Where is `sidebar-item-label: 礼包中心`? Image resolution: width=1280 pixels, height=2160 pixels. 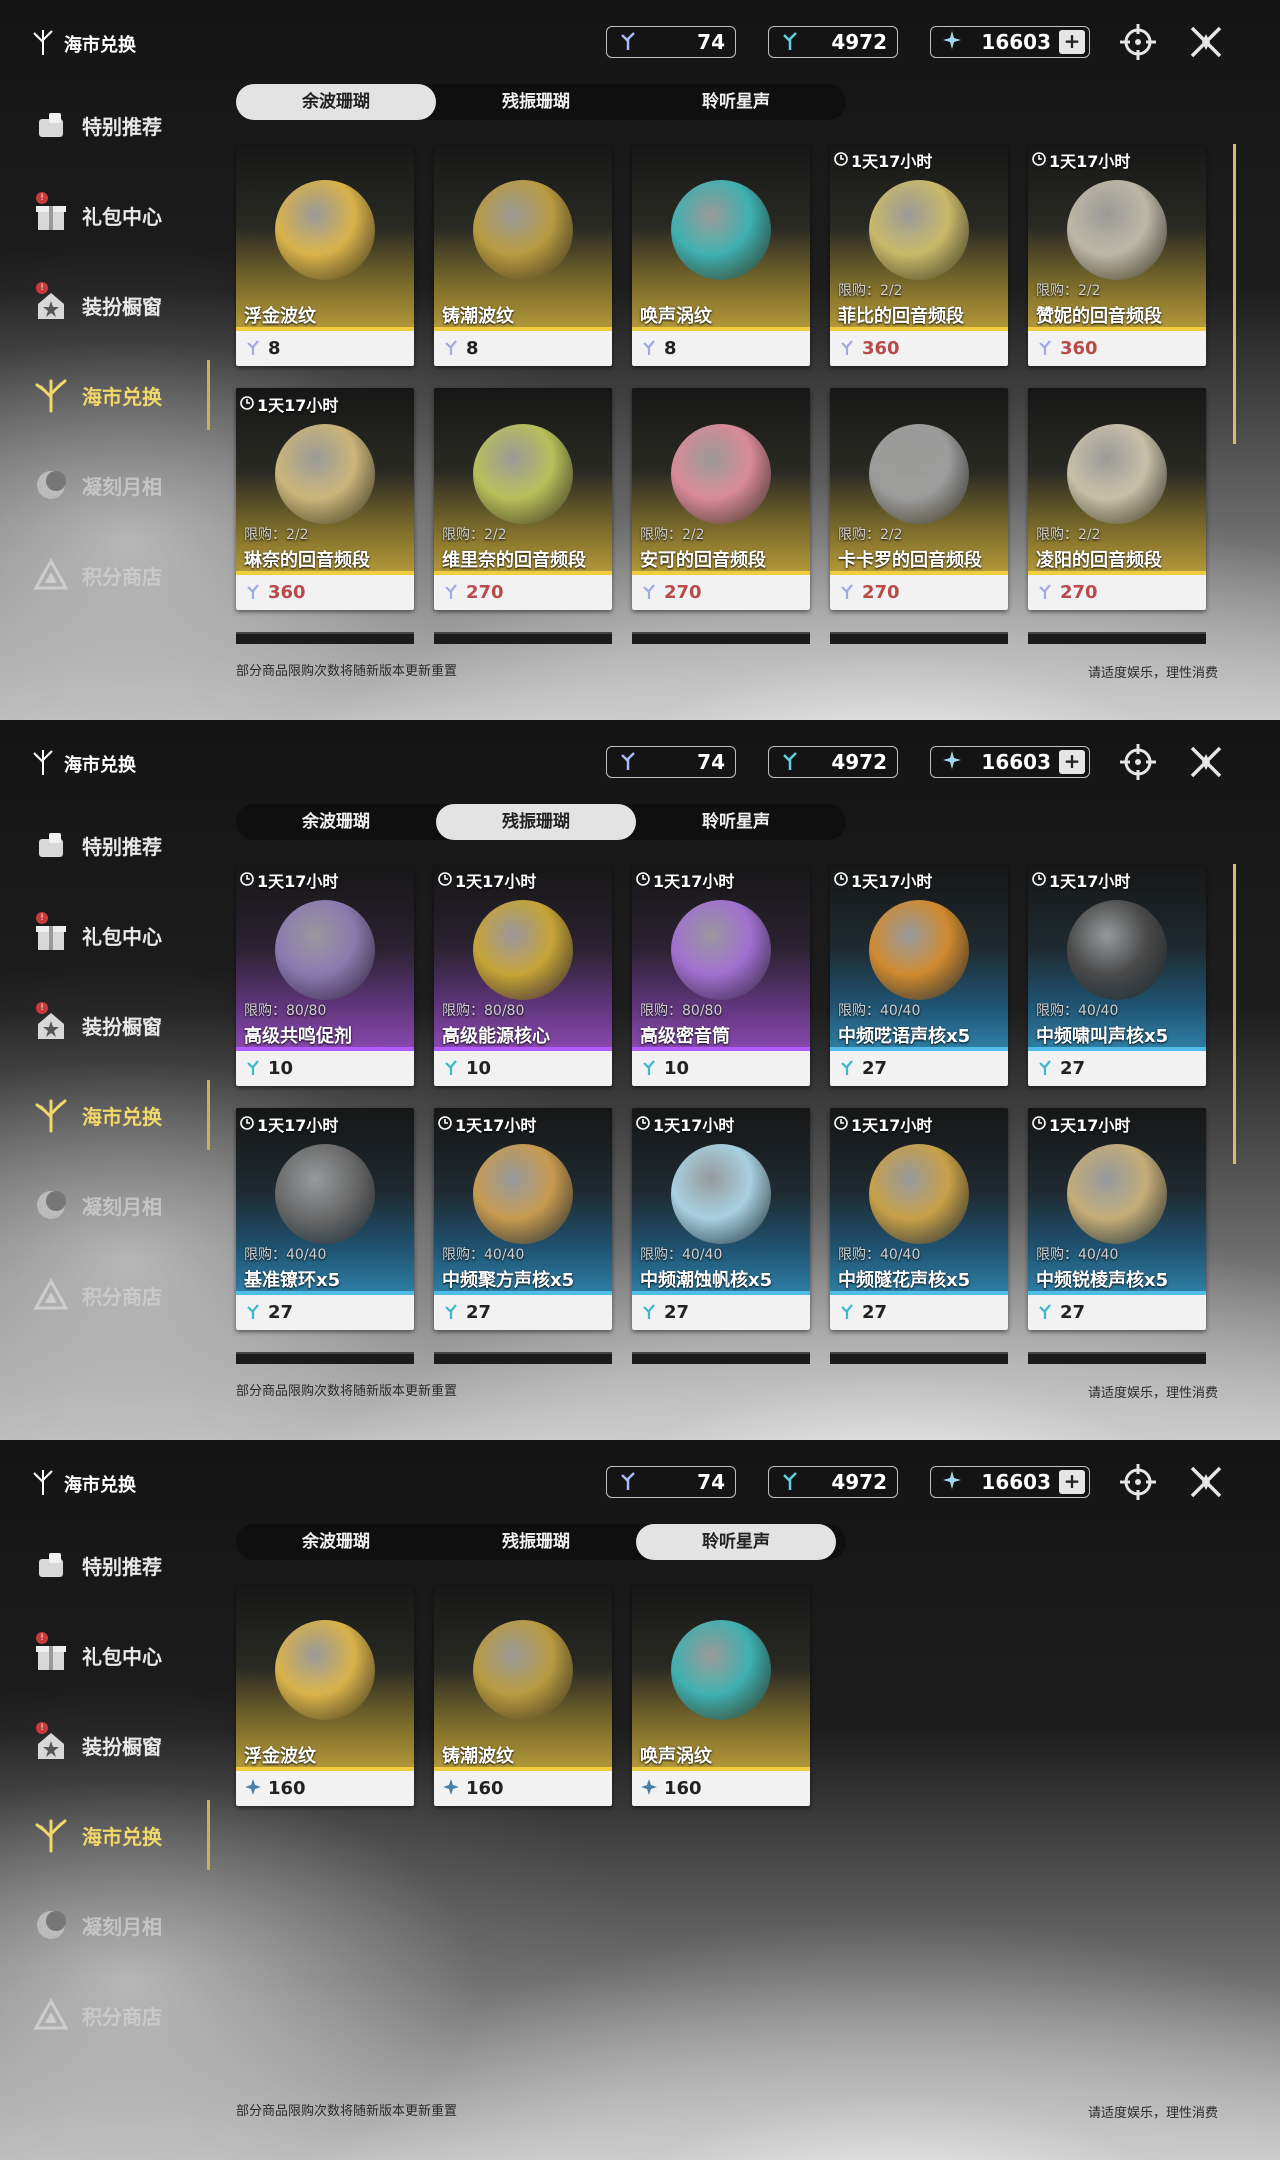
sidebar-item-label: 礼包中心 is located at coordinates (122, 1656).